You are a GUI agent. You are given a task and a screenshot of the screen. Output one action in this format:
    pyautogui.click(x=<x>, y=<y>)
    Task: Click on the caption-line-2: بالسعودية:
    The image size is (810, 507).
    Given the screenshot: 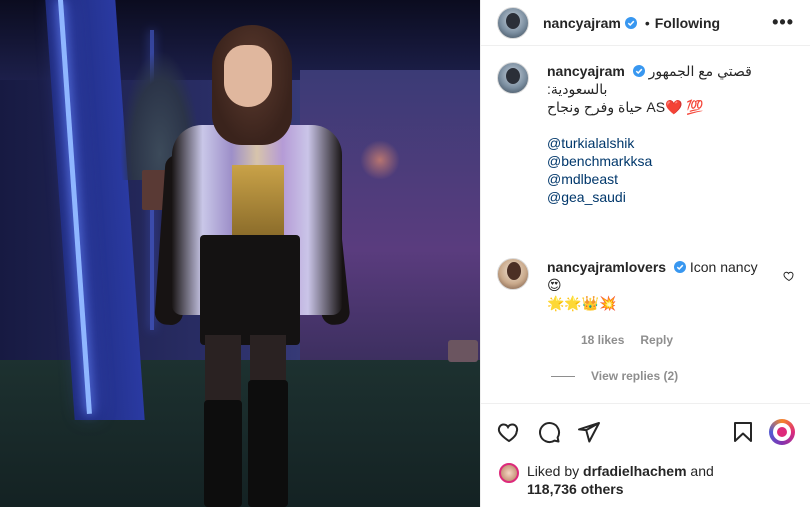 What is the action you would take?
    pyautogui.click(x=577, y=89)
    